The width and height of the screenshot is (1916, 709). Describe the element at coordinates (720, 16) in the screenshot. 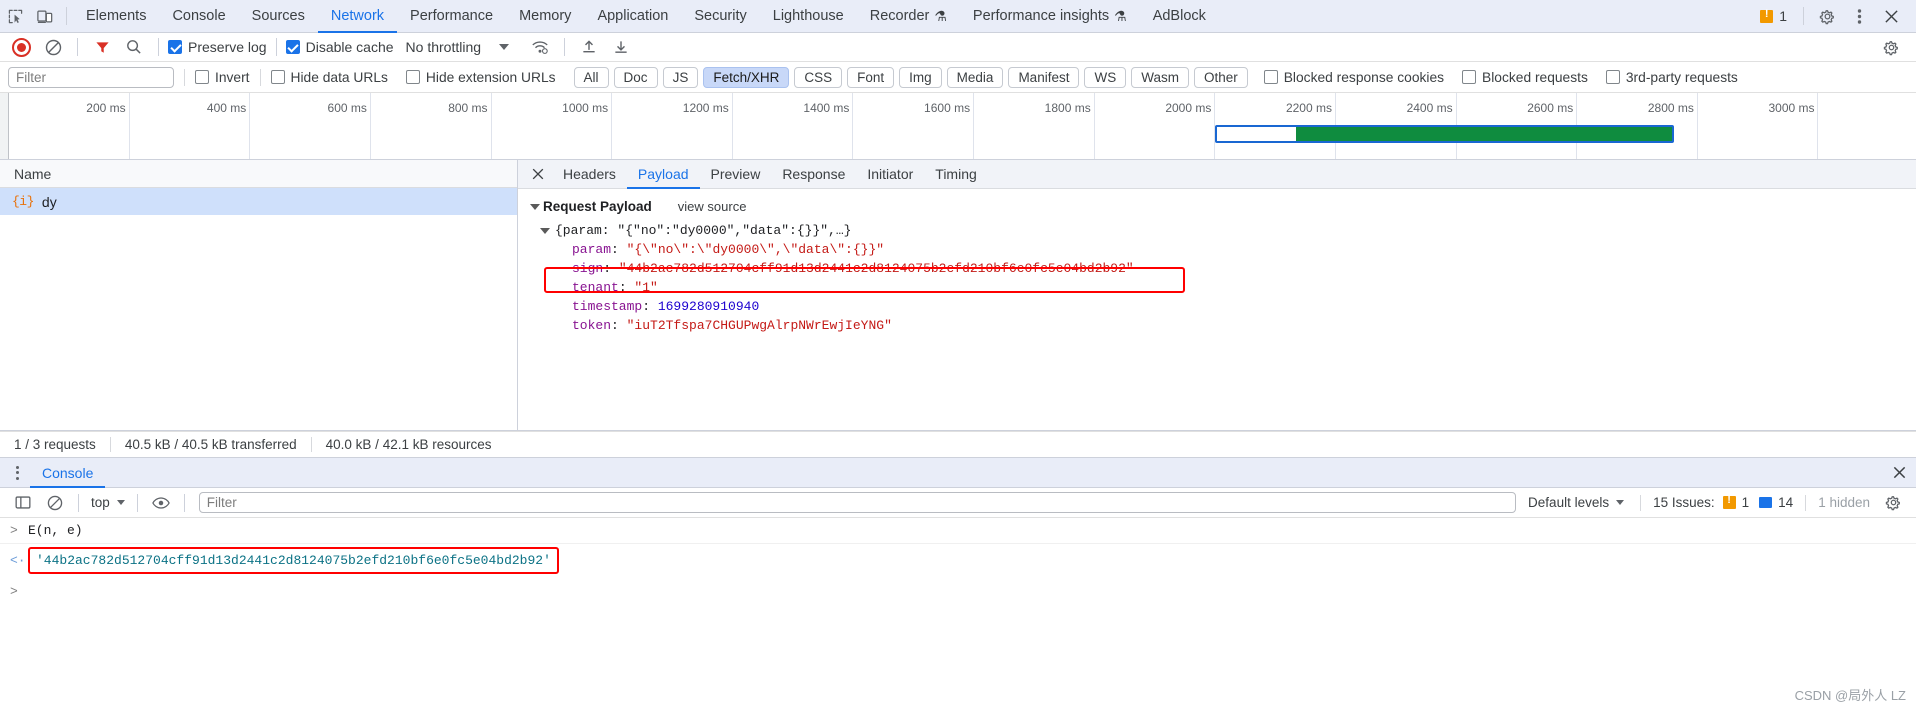

I see `main-tab-security: Security` at that location.